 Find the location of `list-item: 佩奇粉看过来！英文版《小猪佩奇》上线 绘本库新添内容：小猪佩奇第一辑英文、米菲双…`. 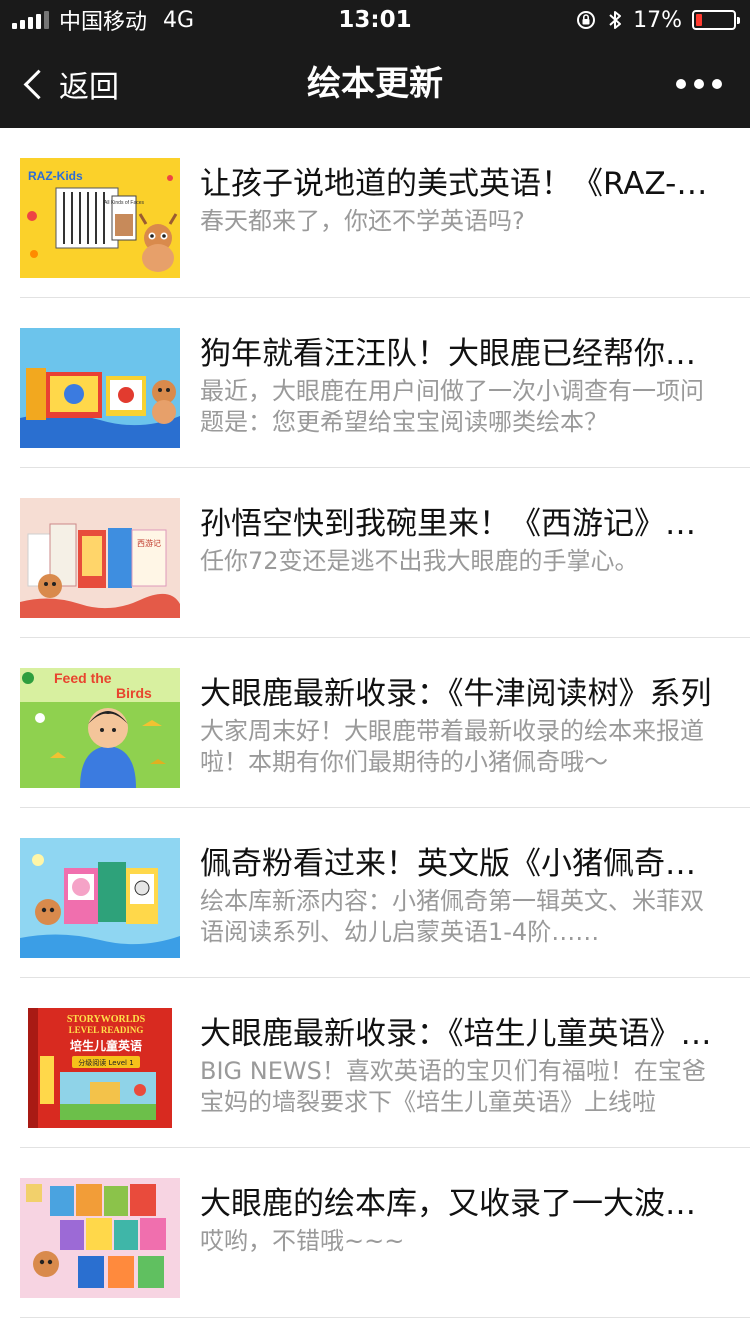

list-item: 佩奇粉看过来！英文版《小猪佩奇》上线 绘本库新添内容：小猪佩奇第一辑英文、米菲双… is located at coordinates (375, 893).